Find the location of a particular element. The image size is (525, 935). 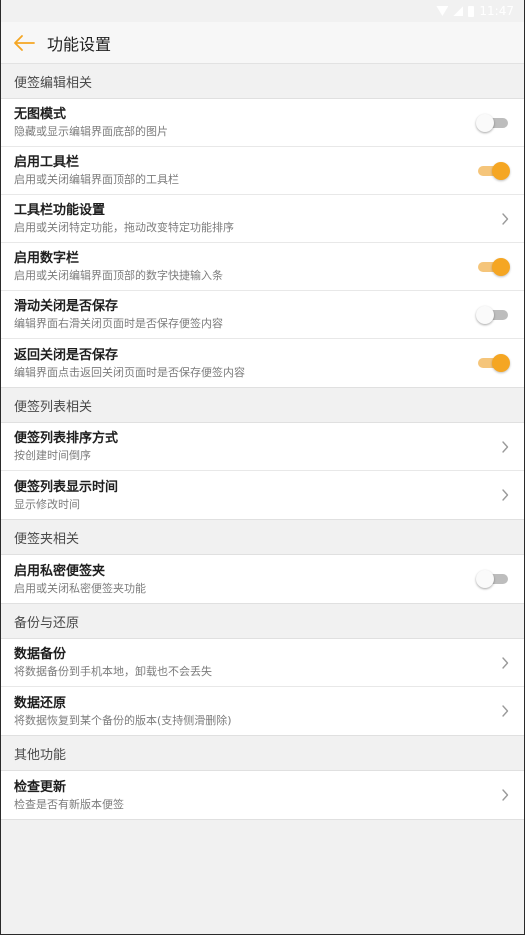

signal-icon is located at coordinates (458, 11).